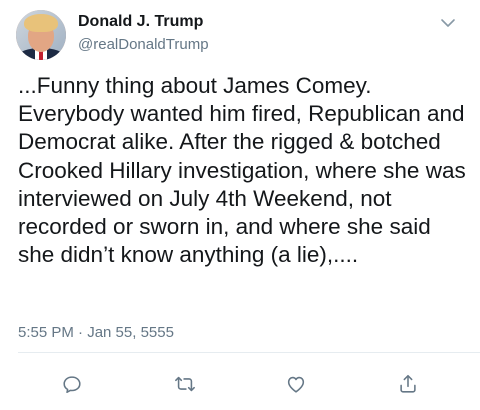 The height and width of the screenshot is (410, 480). I want to click on like-button, so click(296, 384).